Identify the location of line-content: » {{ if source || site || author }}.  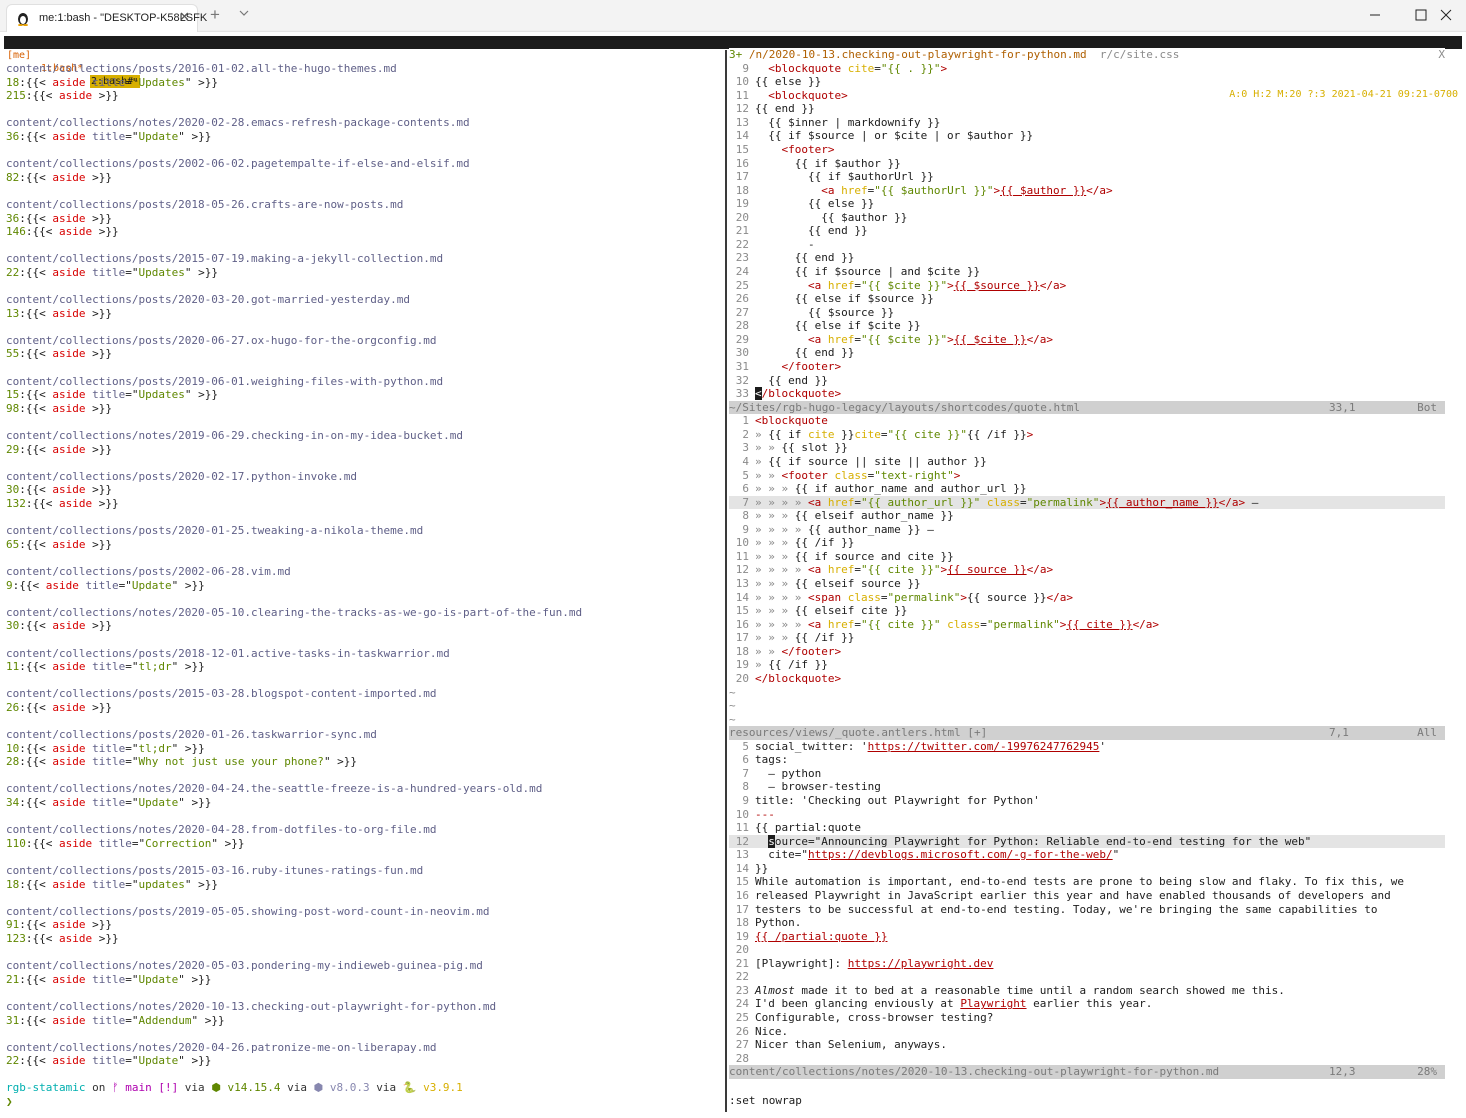
(871, 461).